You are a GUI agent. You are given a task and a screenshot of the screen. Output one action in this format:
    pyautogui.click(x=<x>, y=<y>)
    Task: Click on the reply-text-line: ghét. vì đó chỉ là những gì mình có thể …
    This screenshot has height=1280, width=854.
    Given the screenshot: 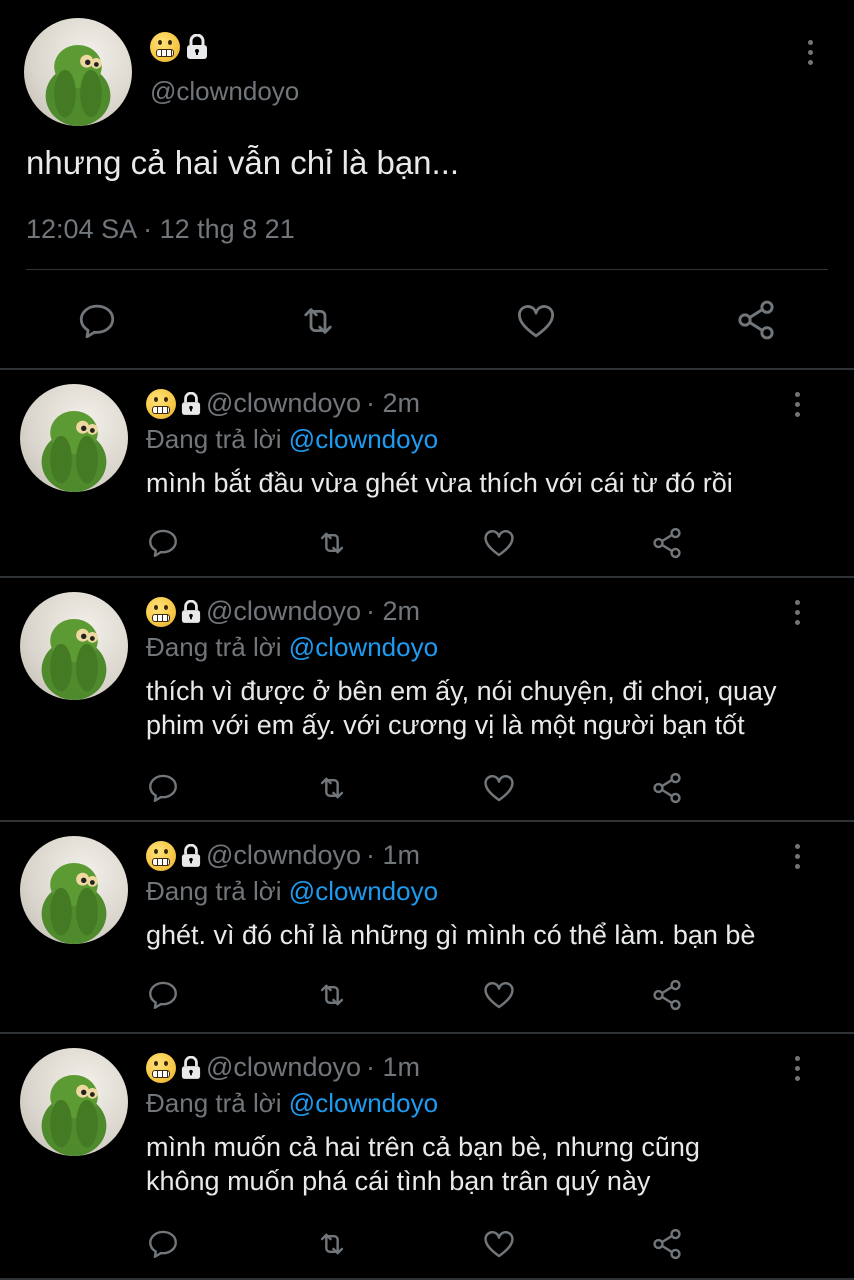 What is the action you would take?
    pyautogui.click(x=451, y=935)
    